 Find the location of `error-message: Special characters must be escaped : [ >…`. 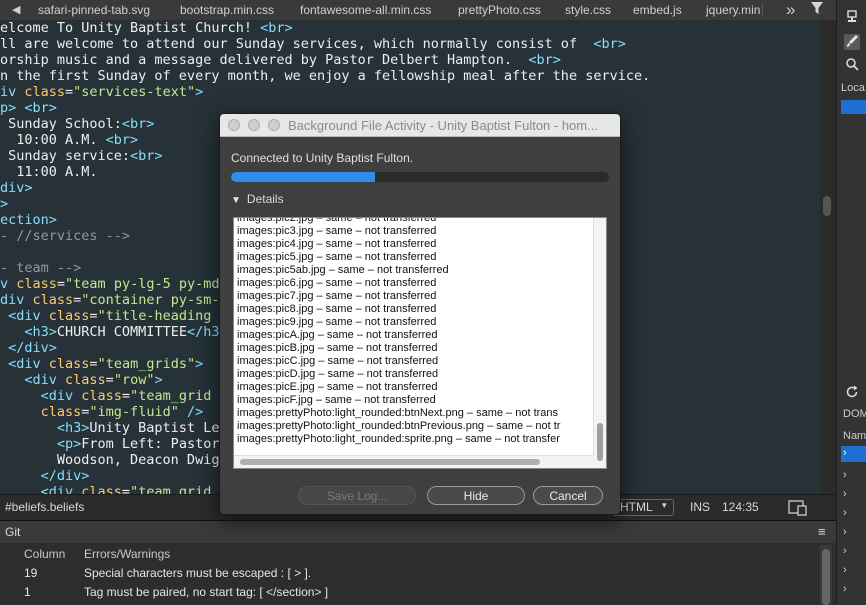

error-message: Special characters must be escaped : [ >… is located at coordinates (197, 573).